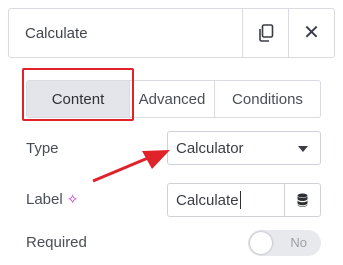  I want to click on copy-button, so click(265, 33).